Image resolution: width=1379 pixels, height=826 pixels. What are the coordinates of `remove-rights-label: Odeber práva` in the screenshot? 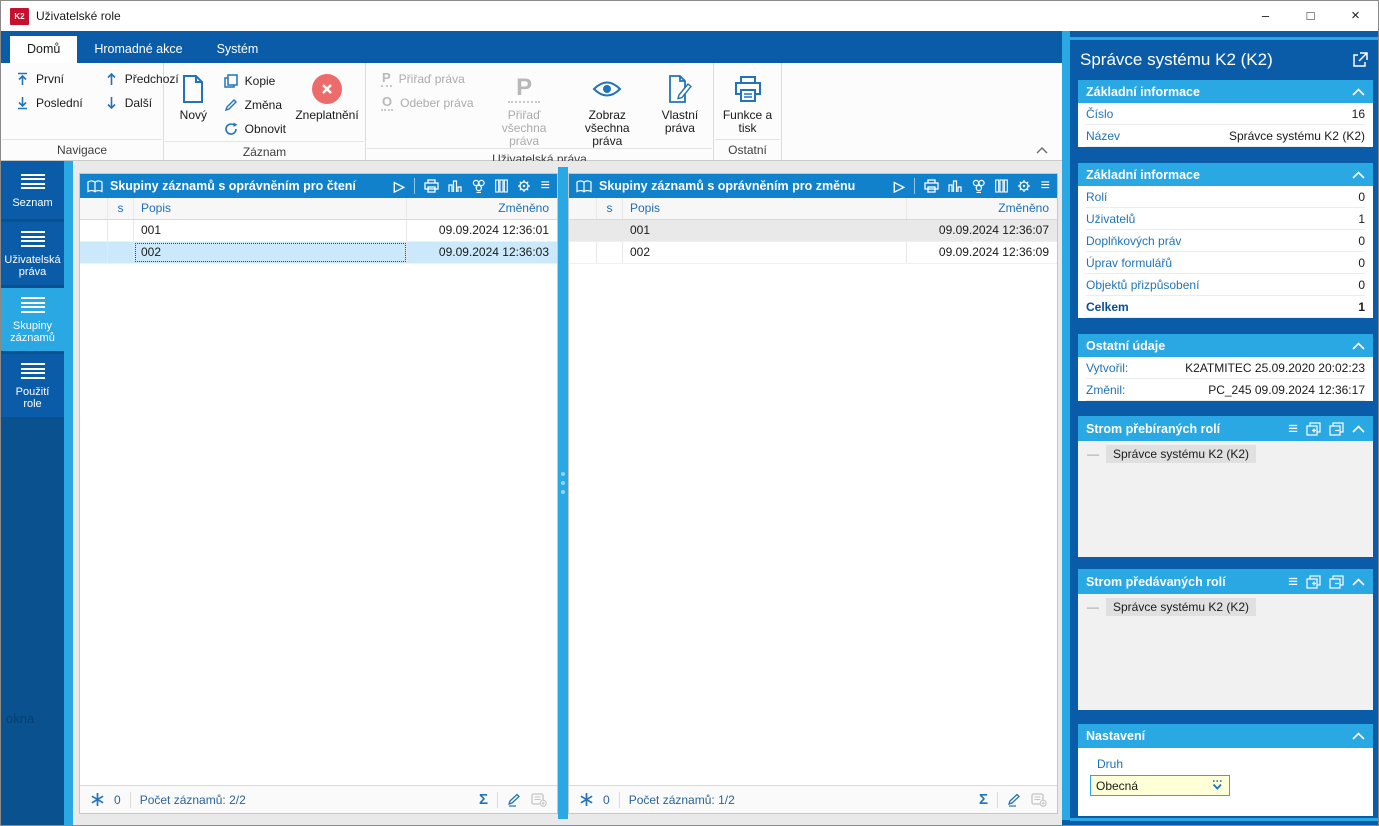 It's located at (437, 103).